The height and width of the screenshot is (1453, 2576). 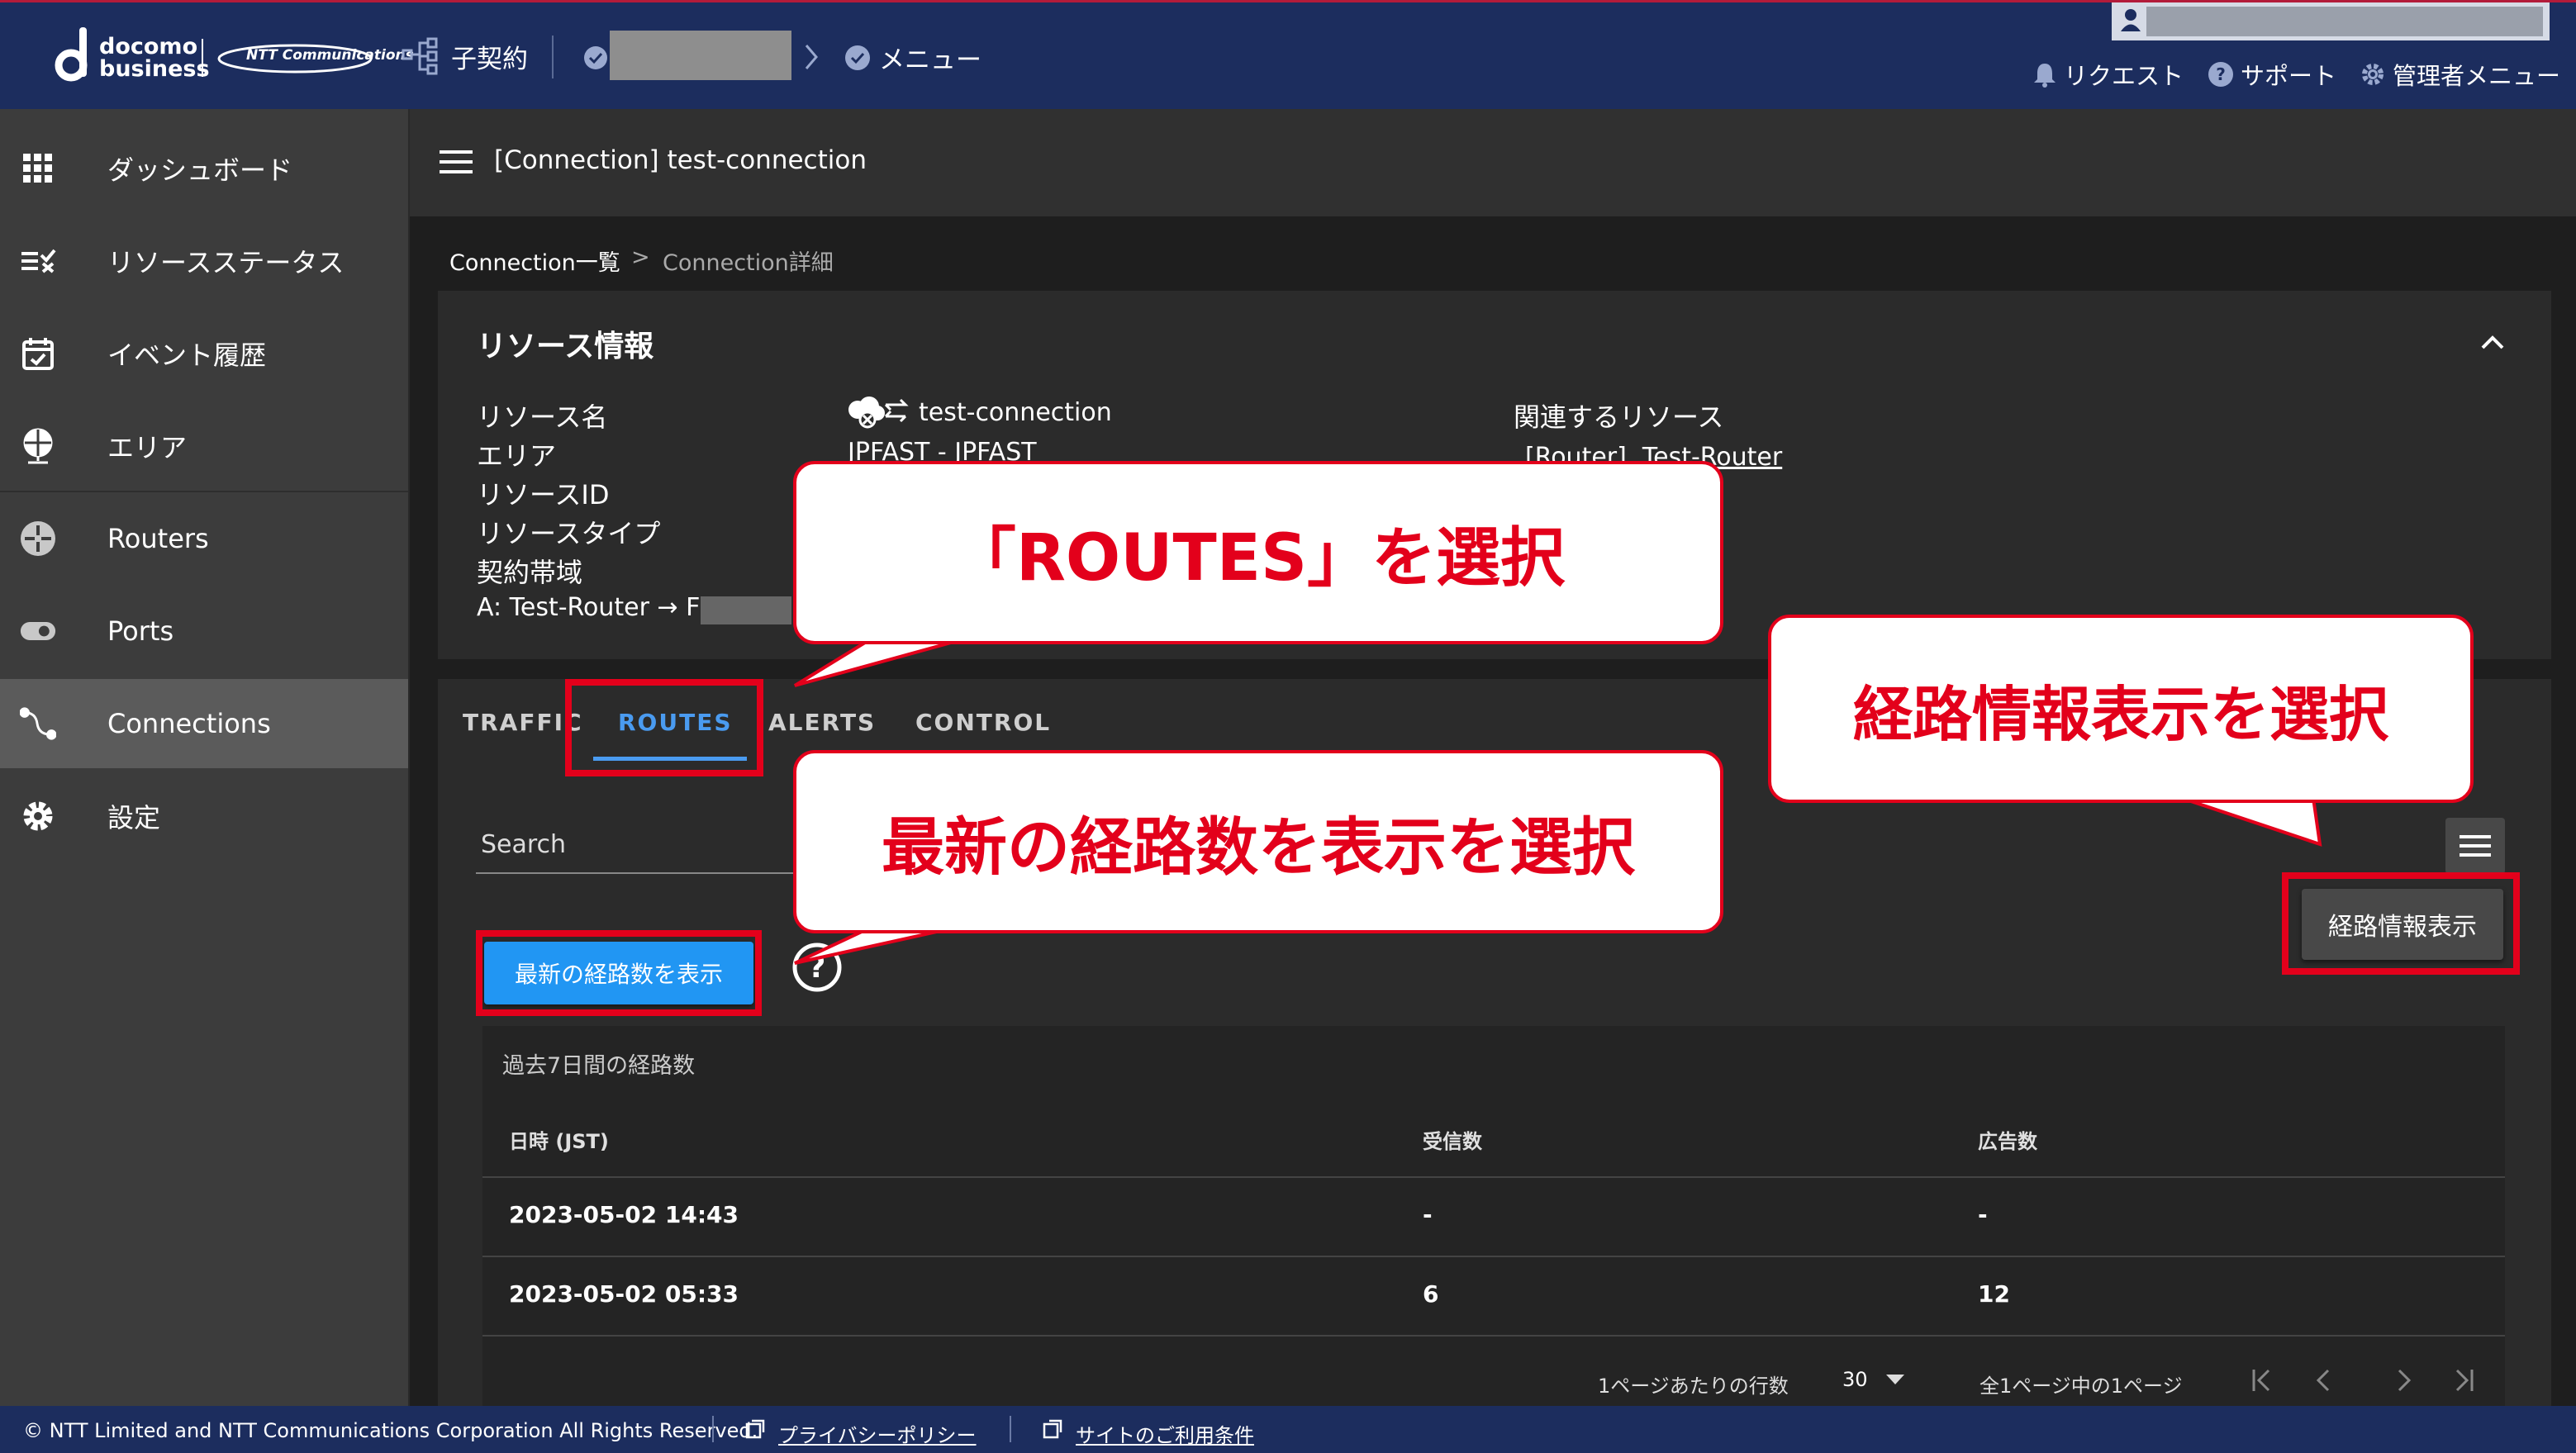 I want to click on callout-select-latest-routes: 最新の経路数を表示を選択, so click(x=1258, y=841).